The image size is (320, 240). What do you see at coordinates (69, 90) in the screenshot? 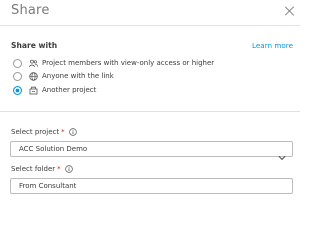
I see `option-label-another-project: Another project` at bounding box center [69, 90].